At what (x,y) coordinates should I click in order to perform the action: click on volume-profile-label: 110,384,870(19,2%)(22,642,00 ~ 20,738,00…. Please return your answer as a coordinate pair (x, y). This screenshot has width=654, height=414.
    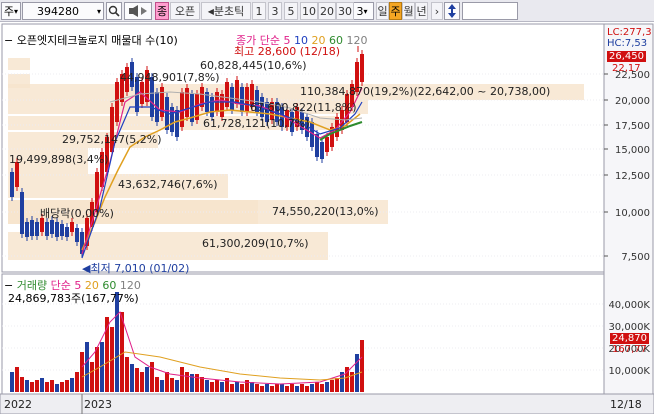
    Looking at the image, I should click on (425, 91).